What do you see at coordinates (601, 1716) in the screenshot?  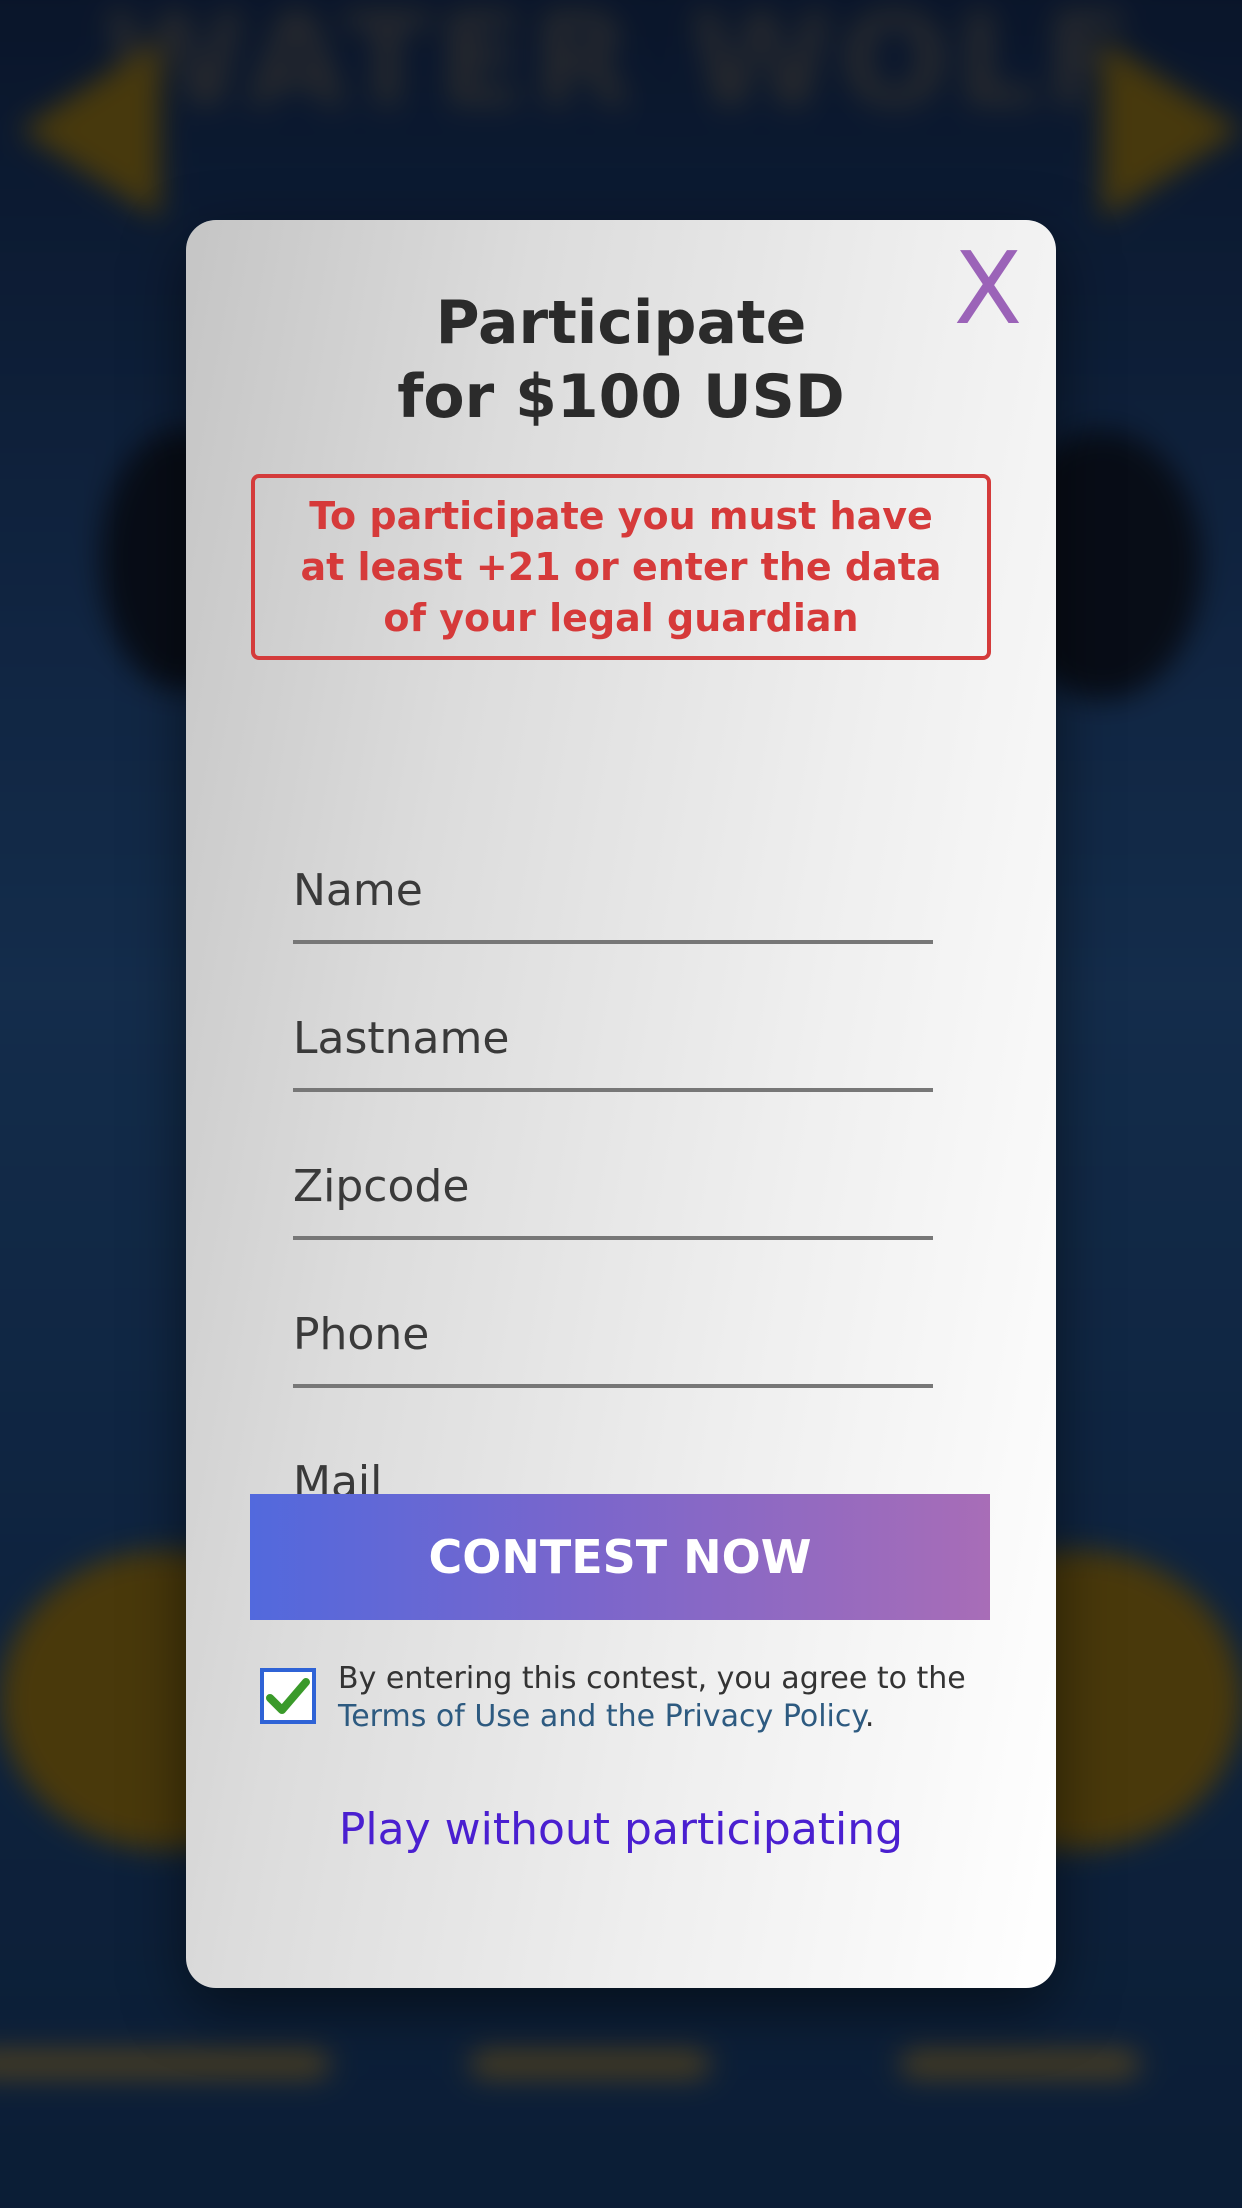 I see `terms-privacy-link: Terms of Use and the Privacy Policy` at bounding box center [601, 1716].